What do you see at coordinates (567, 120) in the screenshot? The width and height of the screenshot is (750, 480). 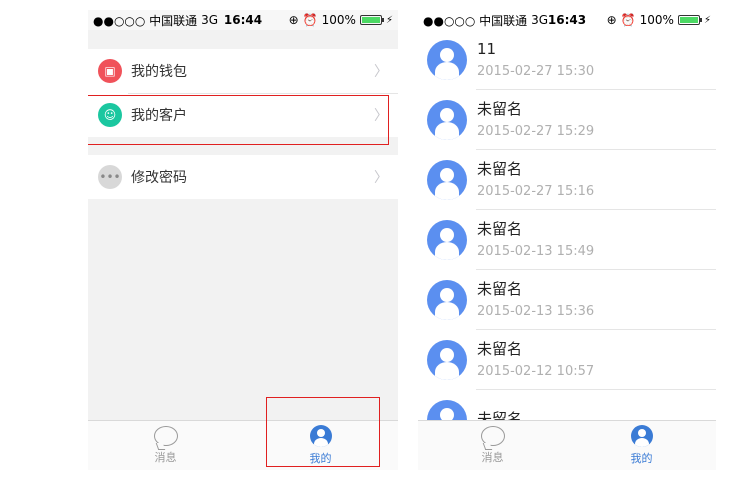 I see `list-item: 未留名 2015-02-27 15:29` at bounding box center [567, 120].